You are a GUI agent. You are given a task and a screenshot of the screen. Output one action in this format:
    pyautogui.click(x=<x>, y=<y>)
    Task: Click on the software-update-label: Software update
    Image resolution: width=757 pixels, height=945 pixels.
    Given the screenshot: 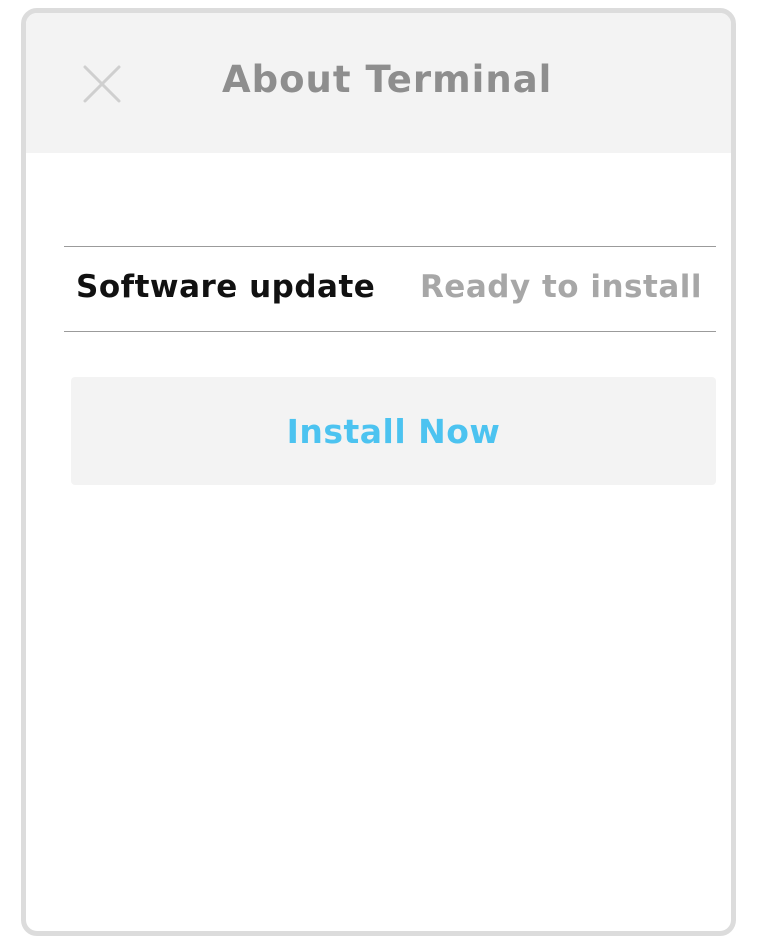 What is the action you would take?
    pyautogui.click(x=226, y=287)
    